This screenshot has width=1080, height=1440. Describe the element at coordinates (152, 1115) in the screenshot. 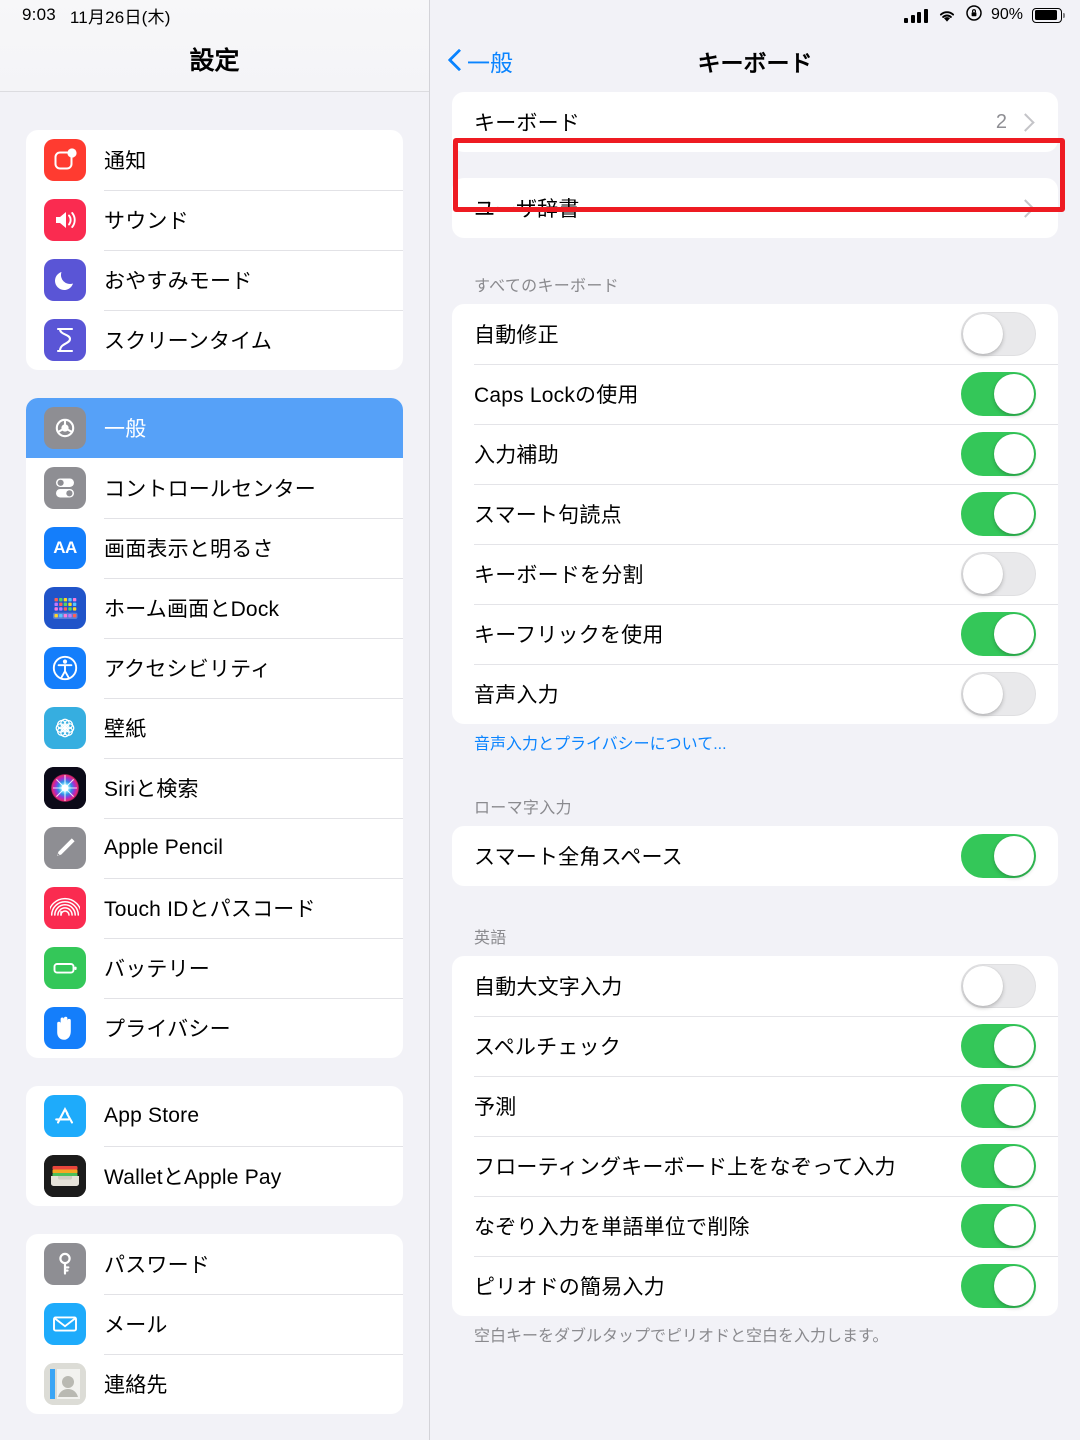

I see `sidebar-item-label: App Store` at that location.